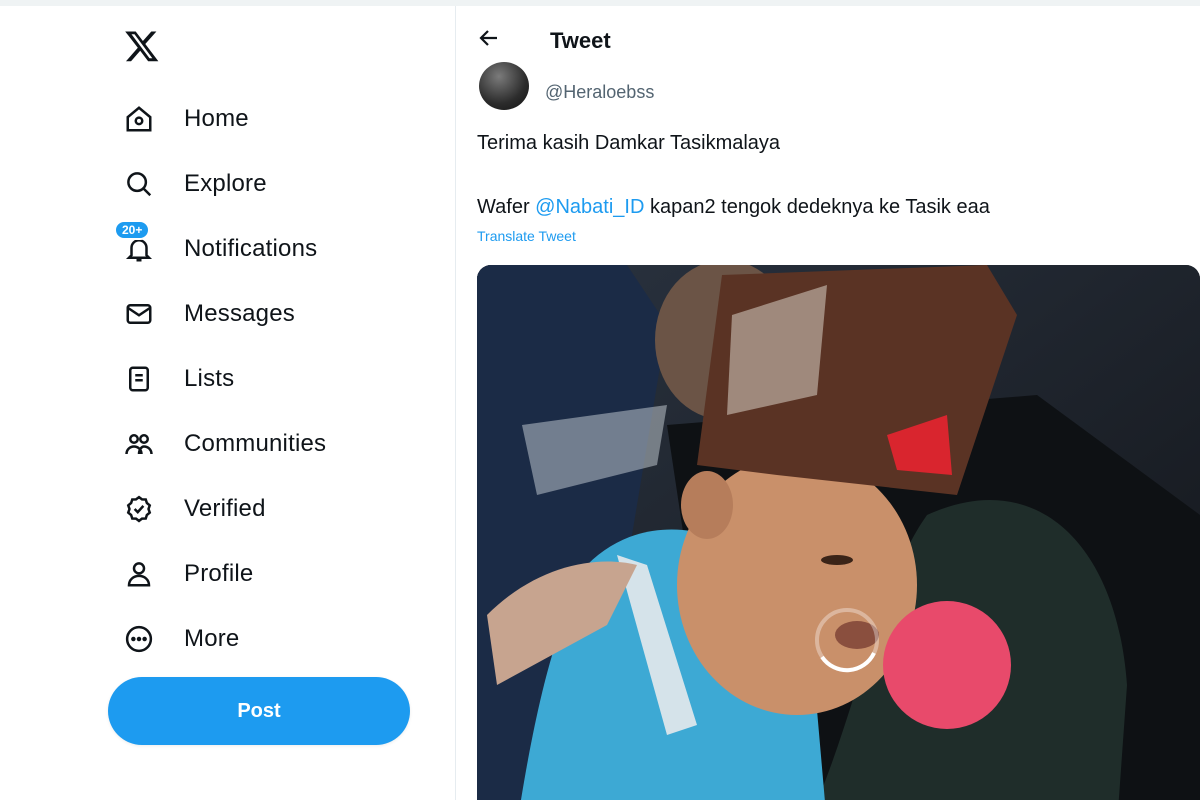 The height and width of the screenshot is (800, 1200). Describe the element at coordinates (489, 38) in the screenshot. I see `back-arrow-icon` at that location.